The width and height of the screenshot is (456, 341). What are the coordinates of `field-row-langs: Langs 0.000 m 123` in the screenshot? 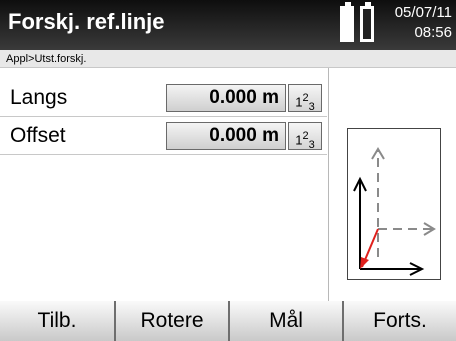 It's located at (163, 99).